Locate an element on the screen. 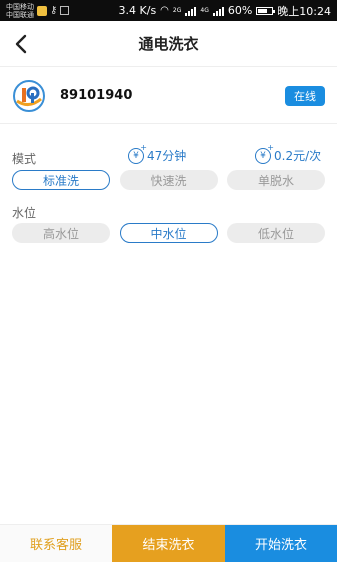 The width and height of the screenshot is (337, 562). battery-percent: 60% is located at coordinates (240, 10).